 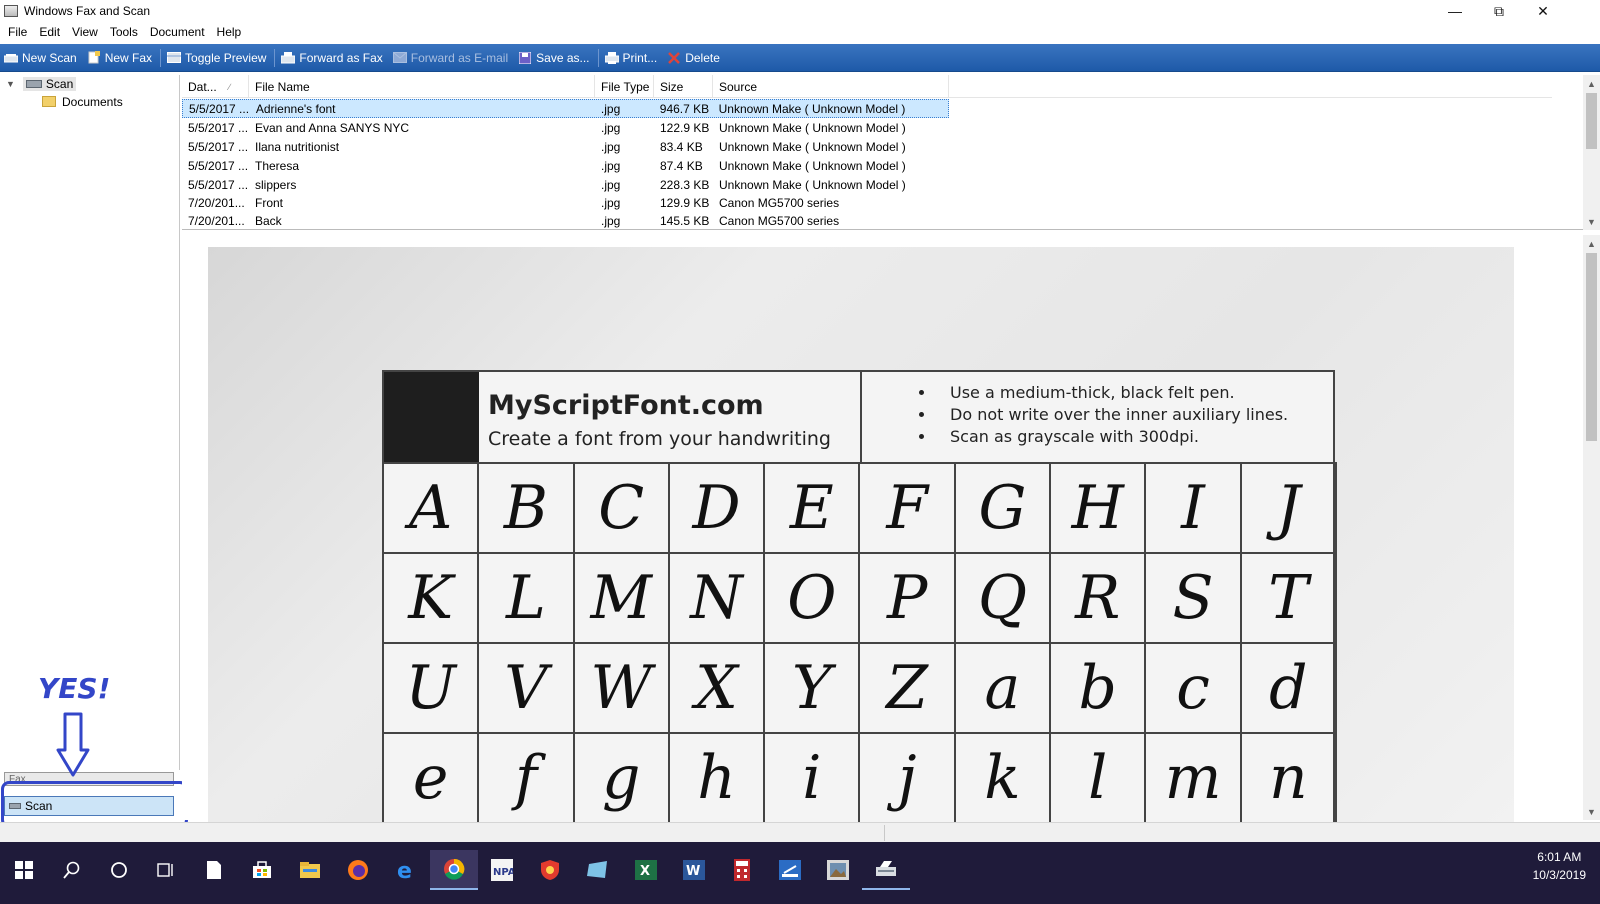 What do you see at coordinates (624, 86) in the screenshot?
I see `column-header-file-type: File Type` at bounding box center [624, 86].